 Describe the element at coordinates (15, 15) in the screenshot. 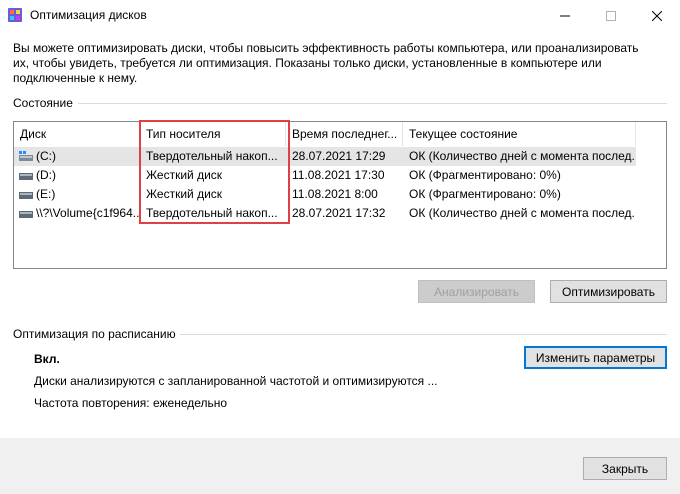

I see `defrag-app-icon` at that location.